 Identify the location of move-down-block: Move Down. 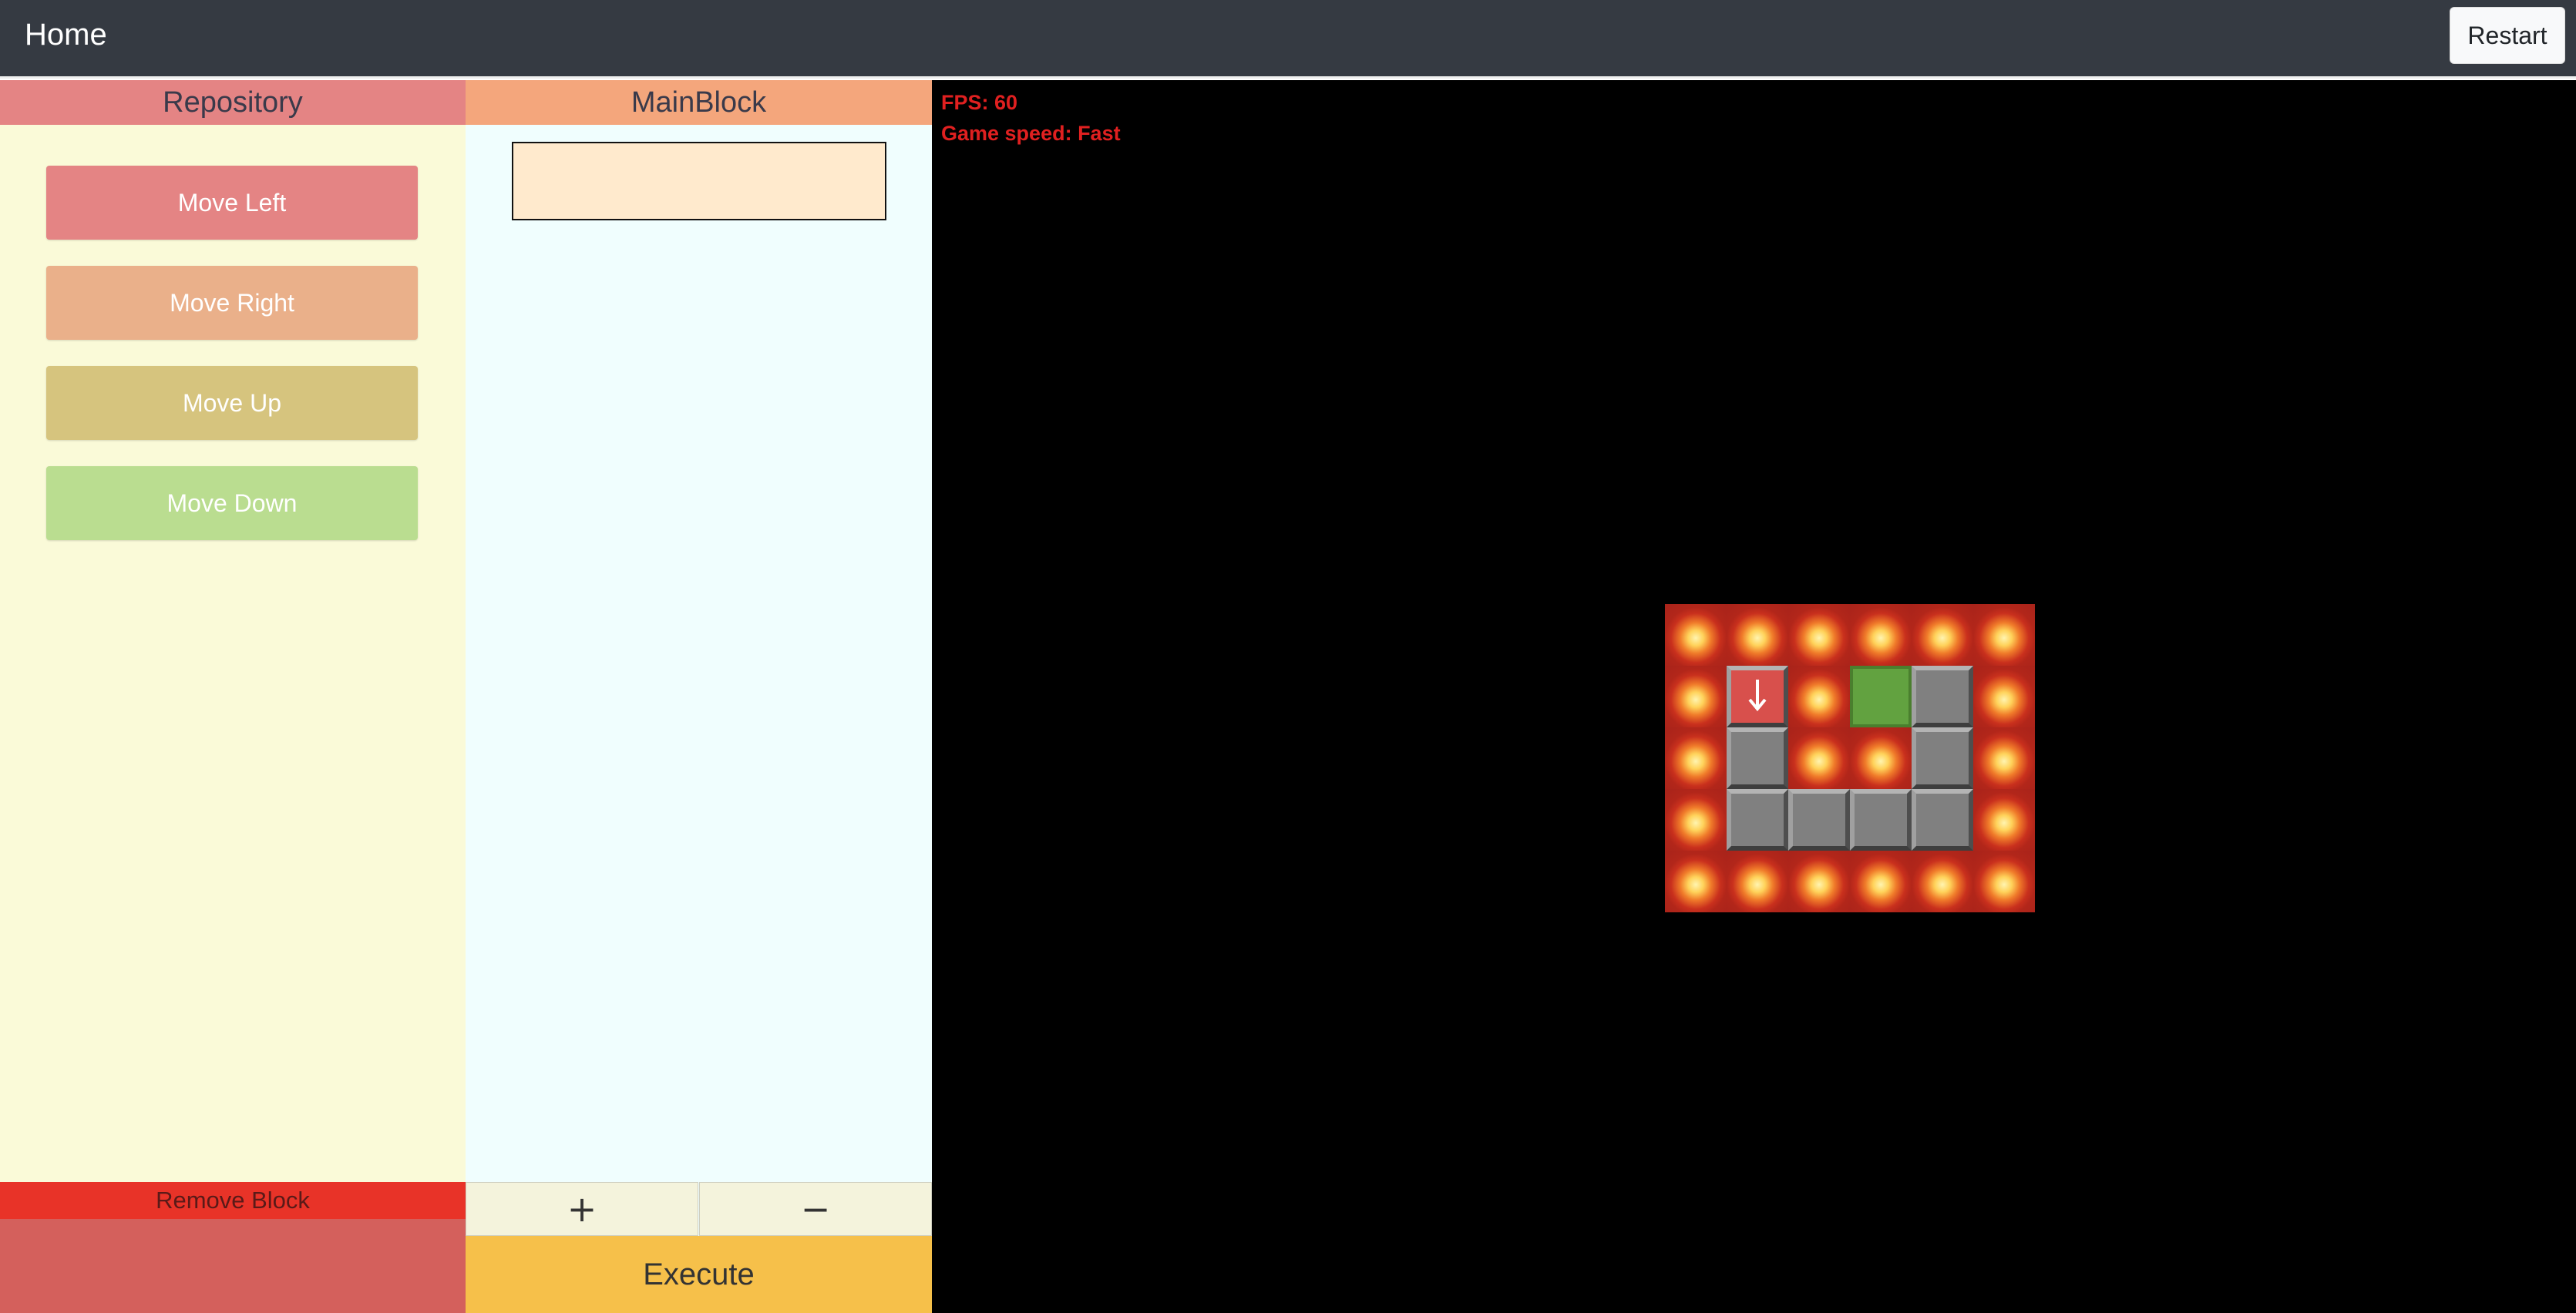
(232, 503).